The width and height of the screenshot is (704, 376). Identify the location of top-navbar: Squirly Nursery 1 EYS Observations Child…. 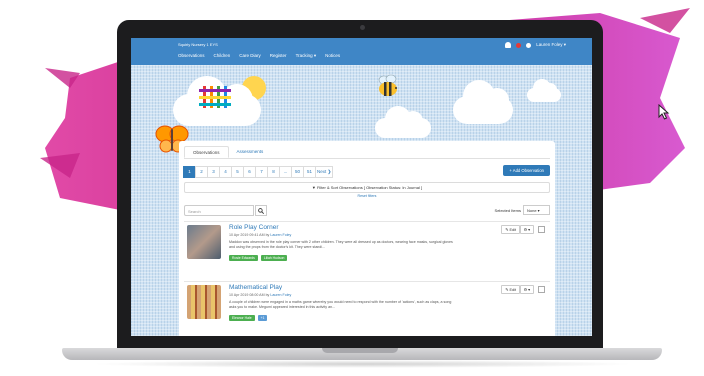
(361, 51).